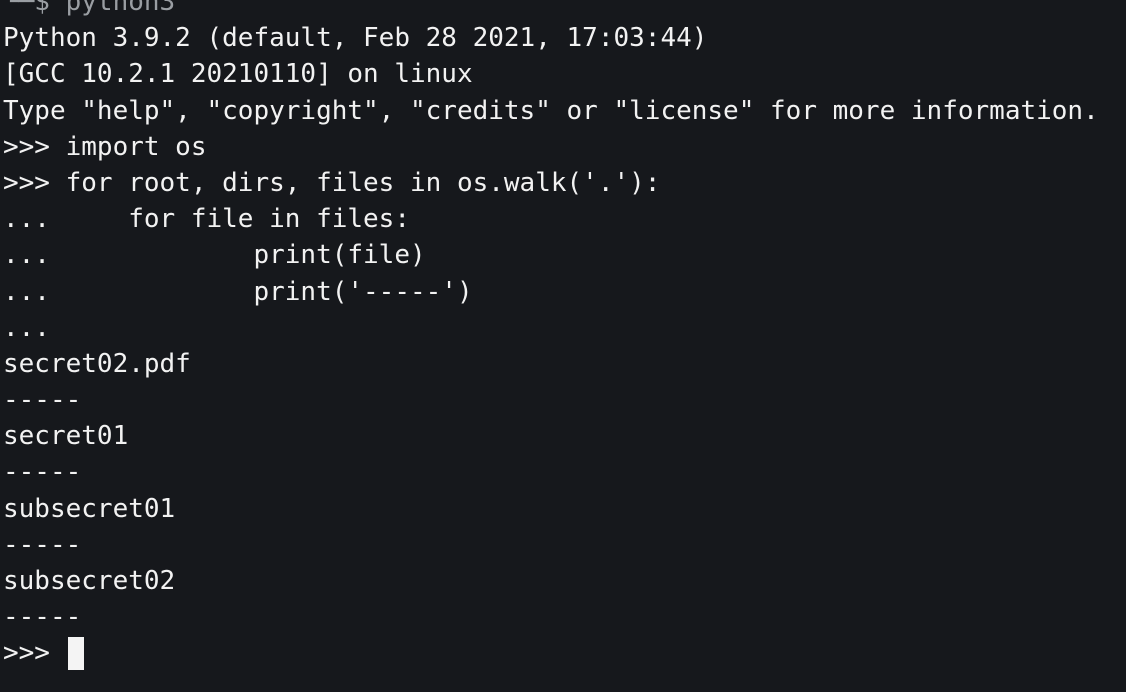  I want to click on input-line: >>> import os, so click(105, 146).